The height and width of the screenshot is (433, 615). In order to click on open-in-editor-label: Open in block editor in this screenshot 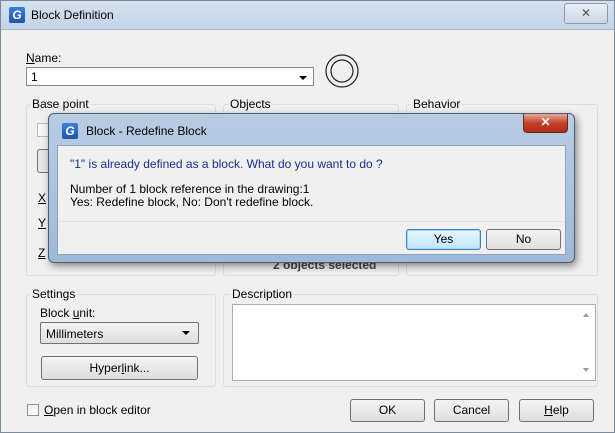, I will do `click(97, 410)`.